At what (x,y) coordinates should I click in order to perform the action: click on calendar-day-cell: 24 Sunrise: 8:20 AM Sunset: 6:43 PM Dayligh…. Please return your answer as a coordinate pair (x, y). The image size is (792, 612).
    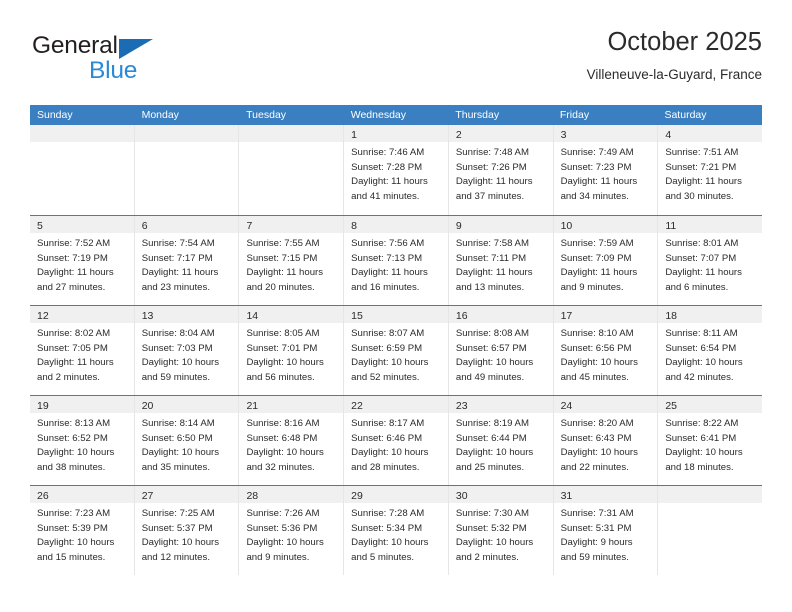
    Looking at the image, I should click on (605, 440).